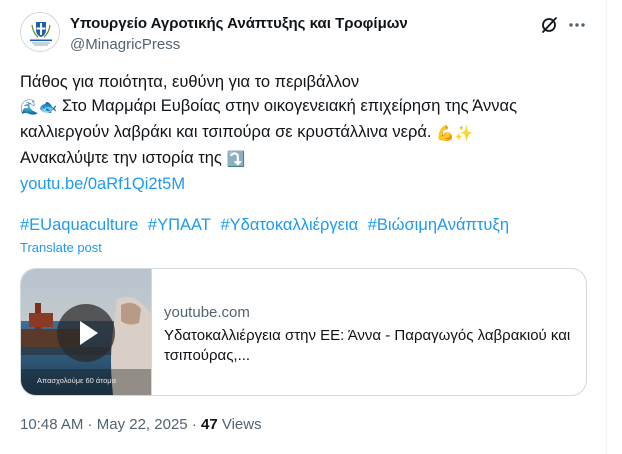 The height and width of the screenshot is (454, 622). What do you see at coordinates (179, 225) in the screenshot?
I see `hashtag-ypaat: #ΥΠΑΑΤ` at bounding box center [179, 225].